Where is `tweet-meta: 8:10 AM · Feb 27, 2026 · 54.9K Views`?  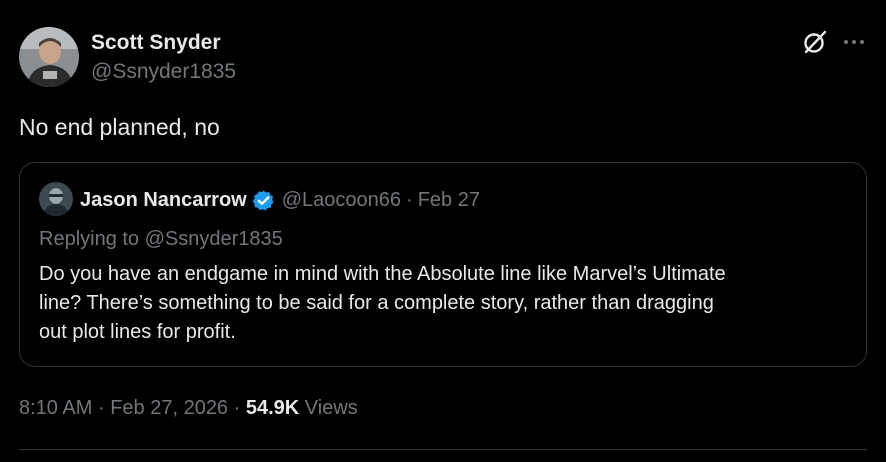
tweet-meta: 8:10 AM · Feb 27, 2026 · 54.9K Views is located at coordinates (188, 408).